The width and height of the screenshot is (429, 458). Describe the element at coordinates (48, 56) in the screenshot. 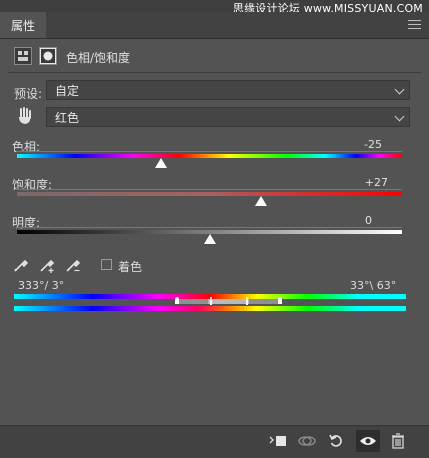

I see `mask-icon` at that location.